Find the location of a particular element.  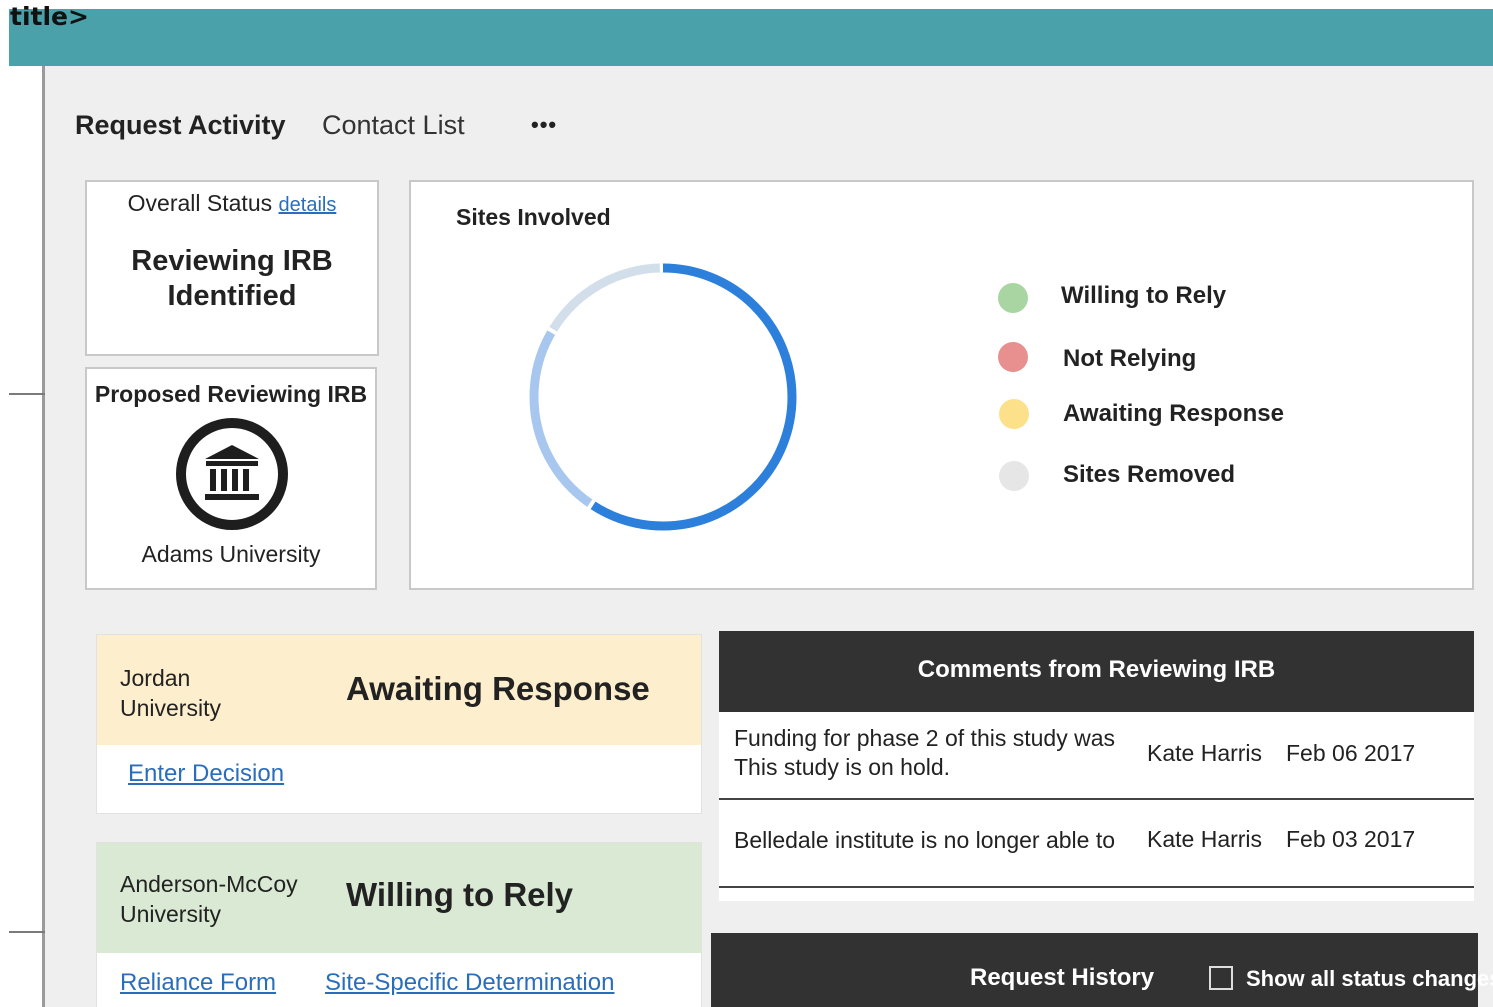

legend-label-willing: Willing to Rely is located at coordinates (1144, 295).